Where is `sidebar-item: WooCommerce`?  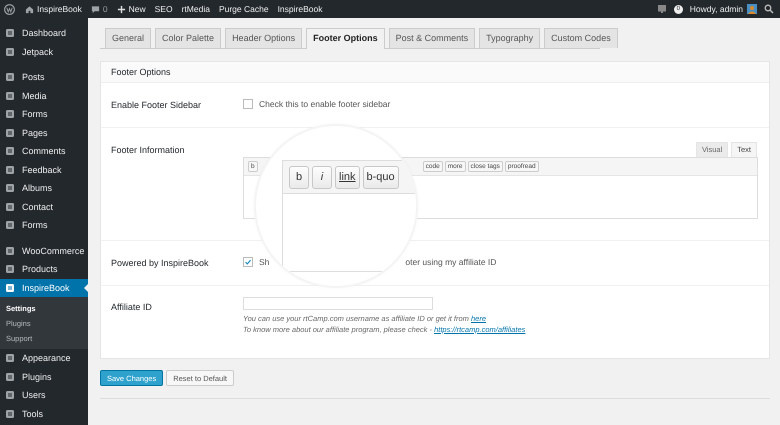 sidebar-item: WooCommerce is located at coordinates (44, 251).